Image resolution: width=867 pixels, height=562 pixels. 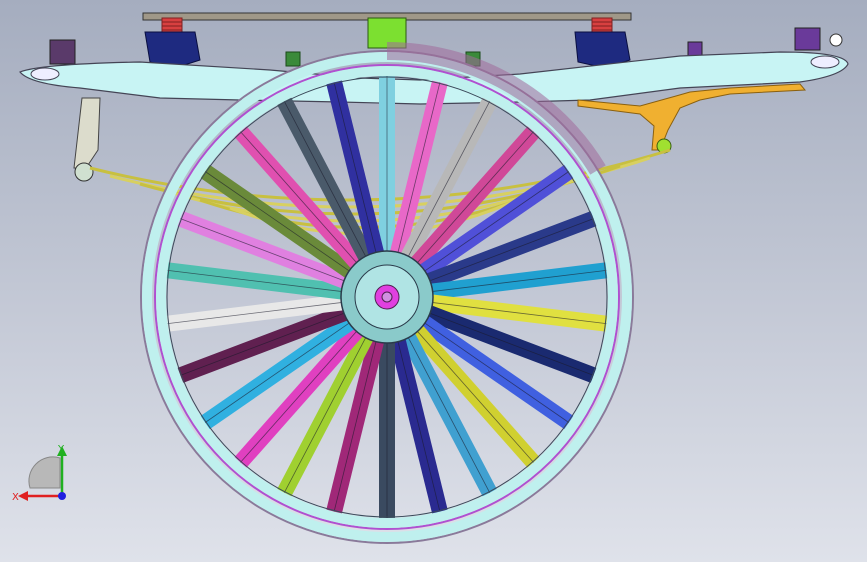 I want to click on left-shackle, so click(x=87, y=133).